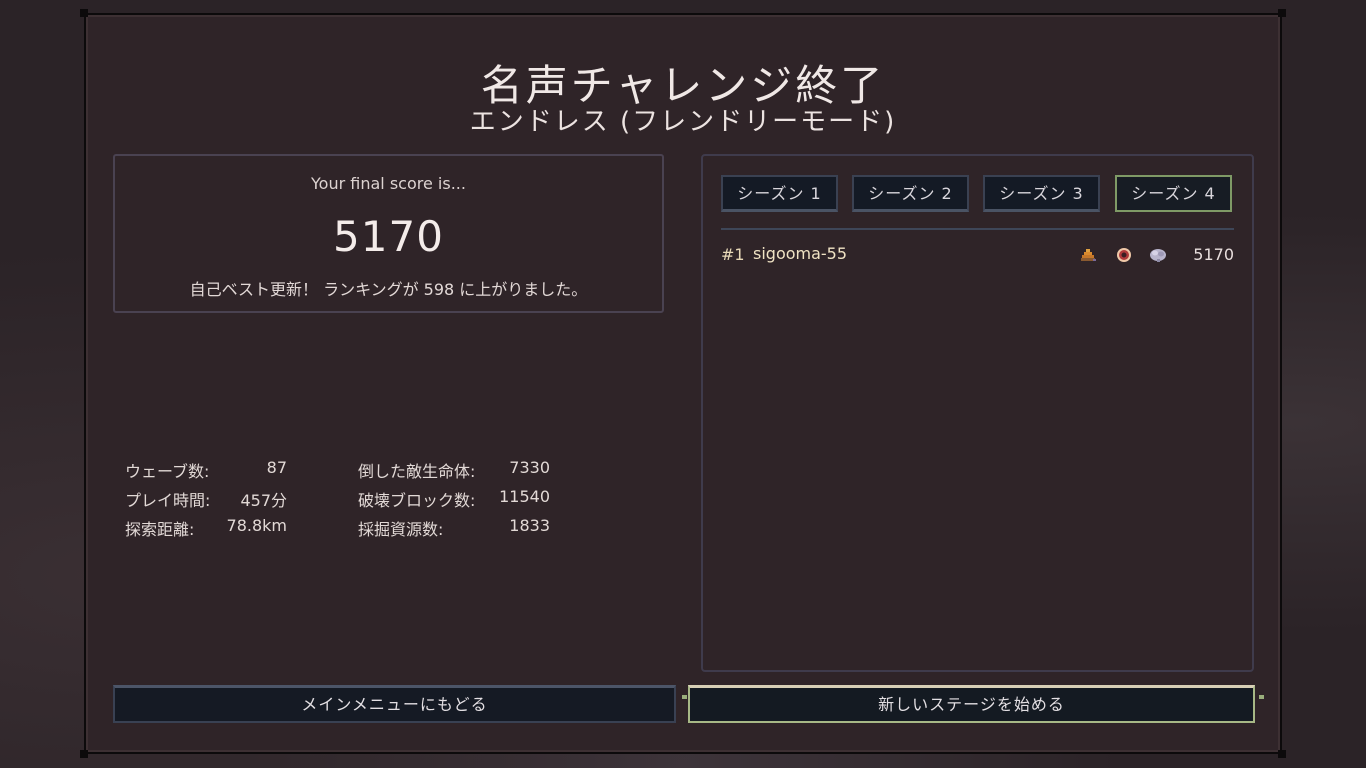  Describe the element at coordinates (160, 529) in the screenshot. I see `stat-label: 探索距離:` at that location.